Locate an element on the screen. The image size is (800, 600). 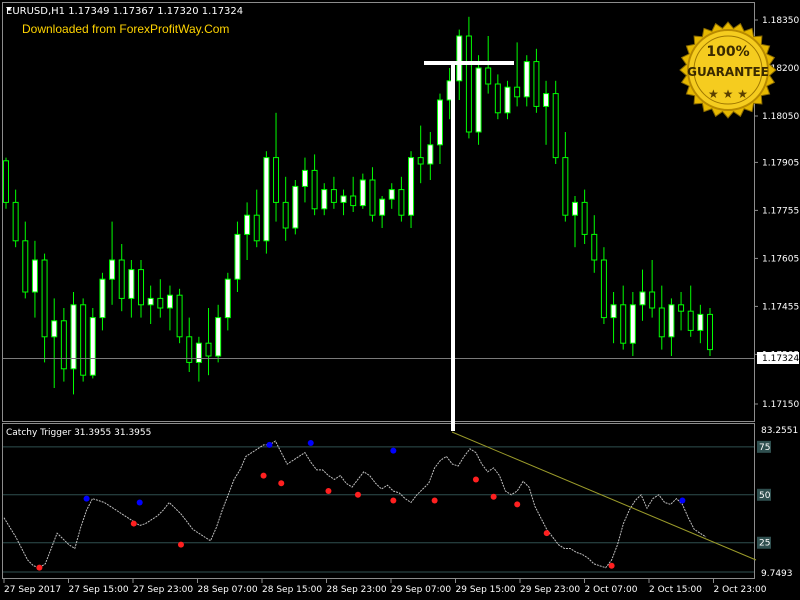
current-price-tag: 1.17324 is located at coordinates (778, 358).